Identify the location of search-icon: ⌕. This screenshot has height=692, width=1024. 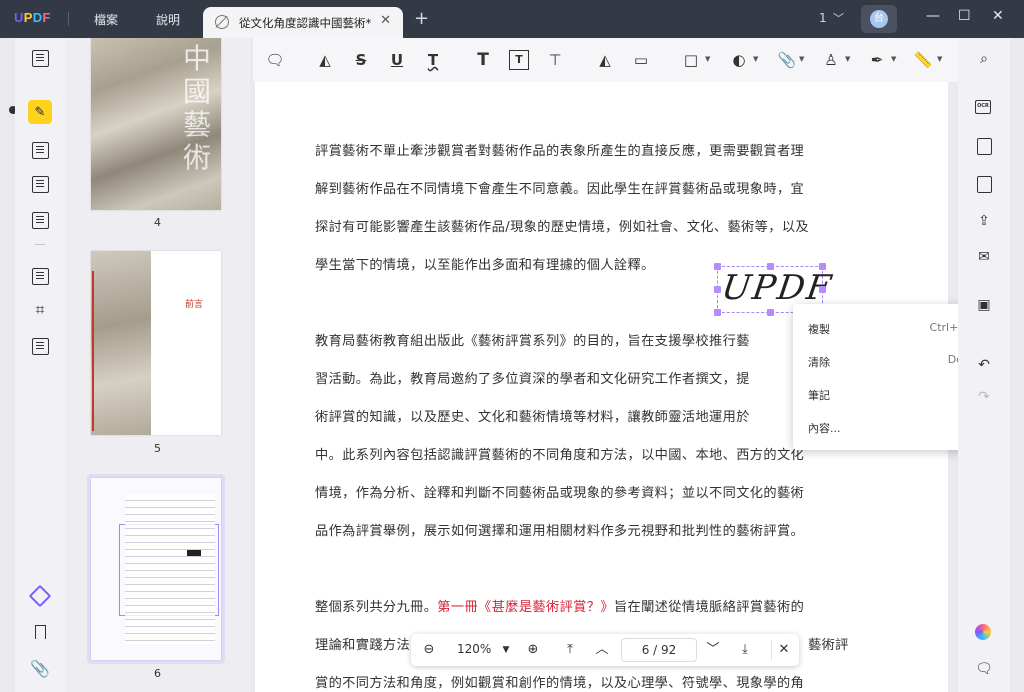
(984, 59).